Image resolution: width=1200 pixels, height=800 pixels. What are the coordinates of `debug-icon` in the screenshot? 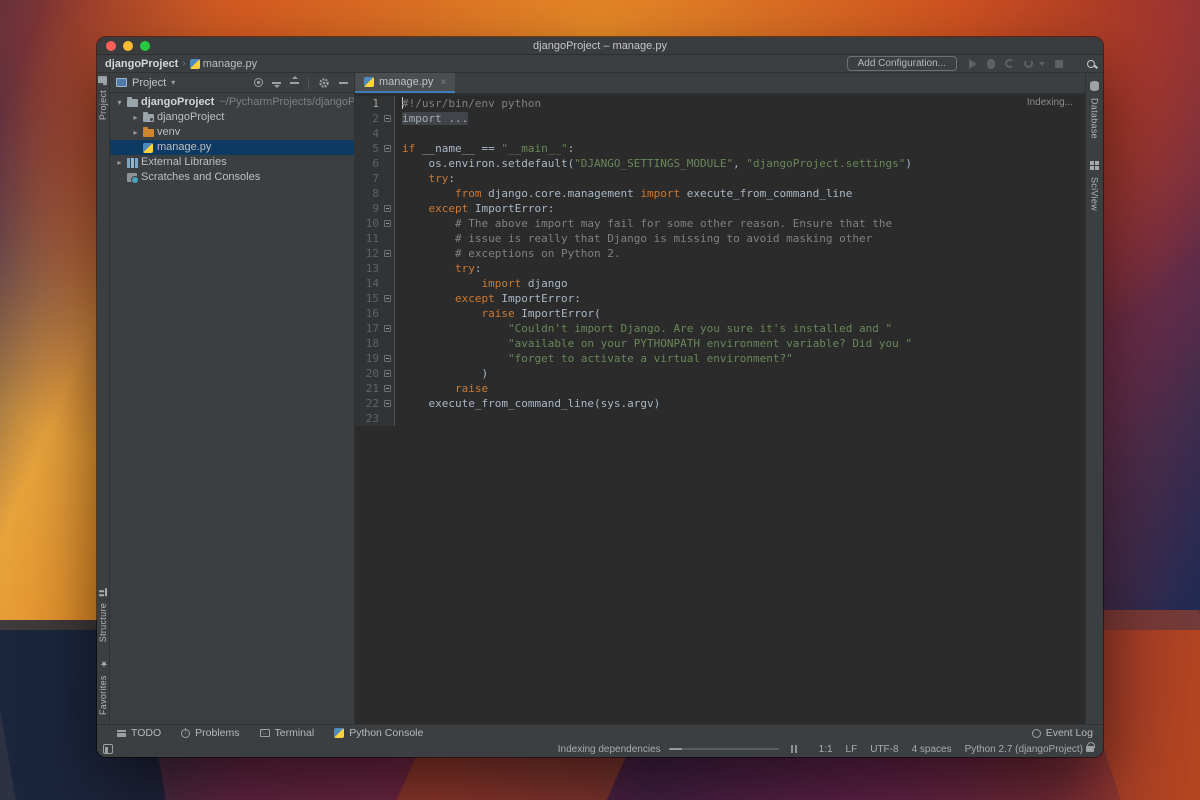 It's located at (991, 63).